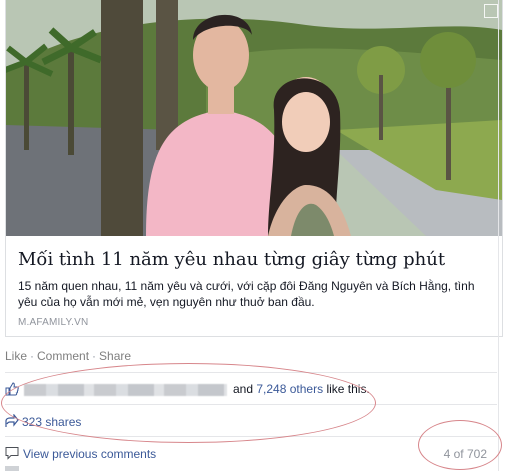 This screenshot has height=471, width=505. I want to click on comment-avatar-stub, so click(12, 468).